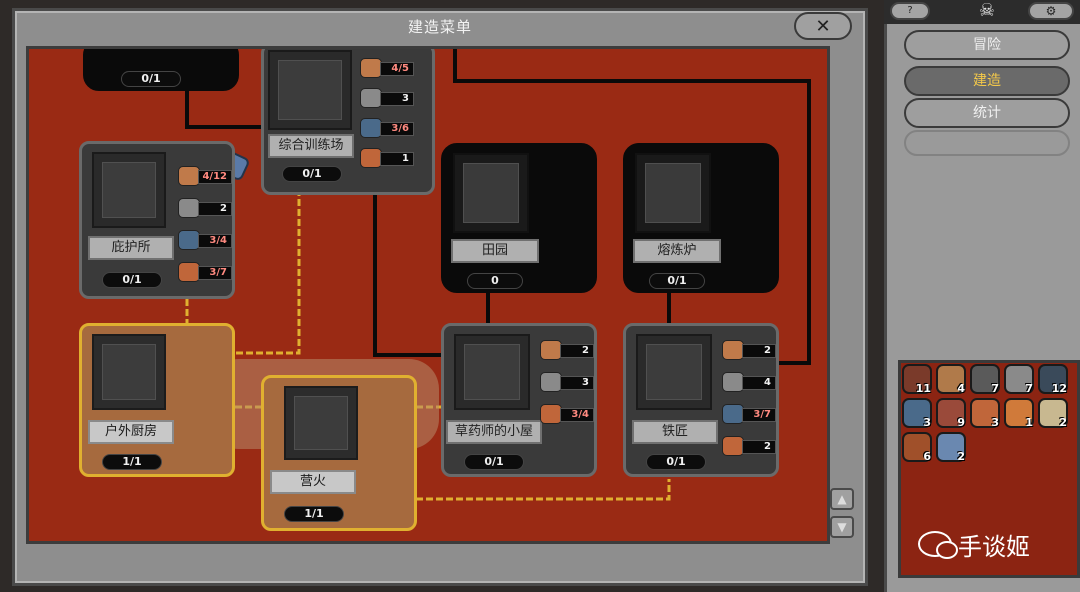  What do you see at coordinates (927, 456) in the screenshot?
I see `item-count: 6` at bounding box center [927, 456].